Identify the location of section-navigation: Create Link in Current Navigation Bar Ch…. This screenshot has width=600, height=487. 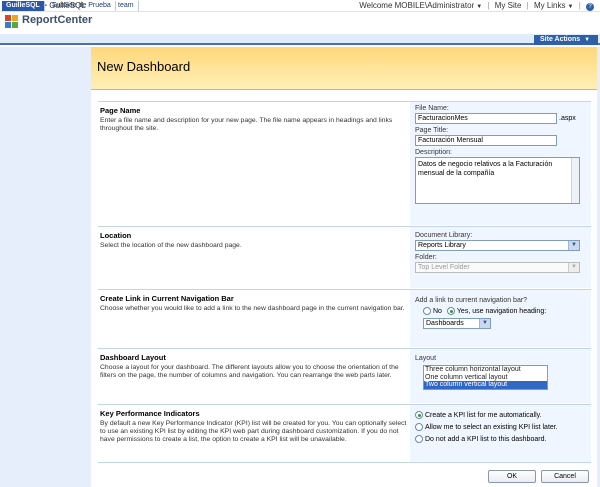
(344, 318).